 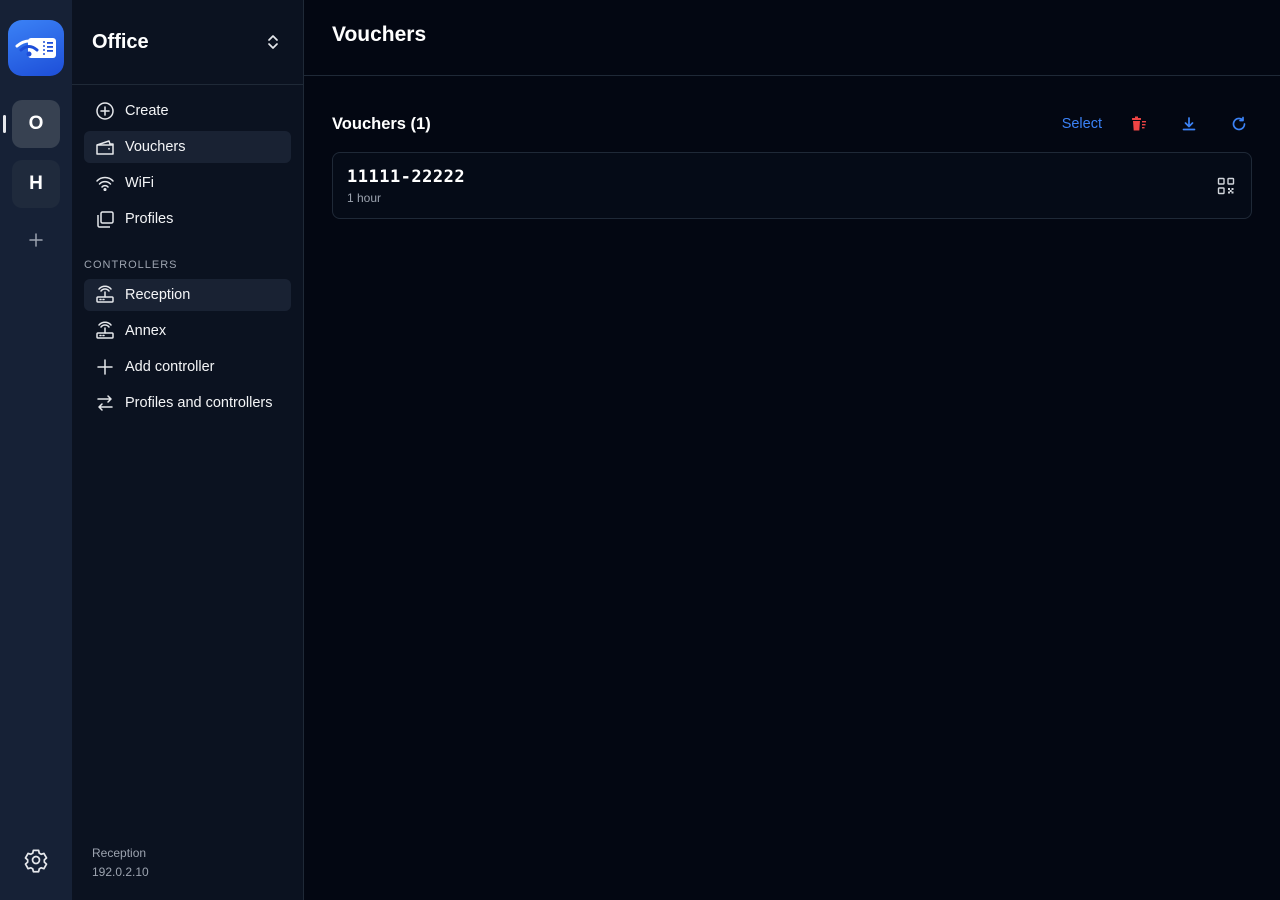 I want to click on main-nav: Create Vouchers WiFi Profiles, so click(x=187, y=160).